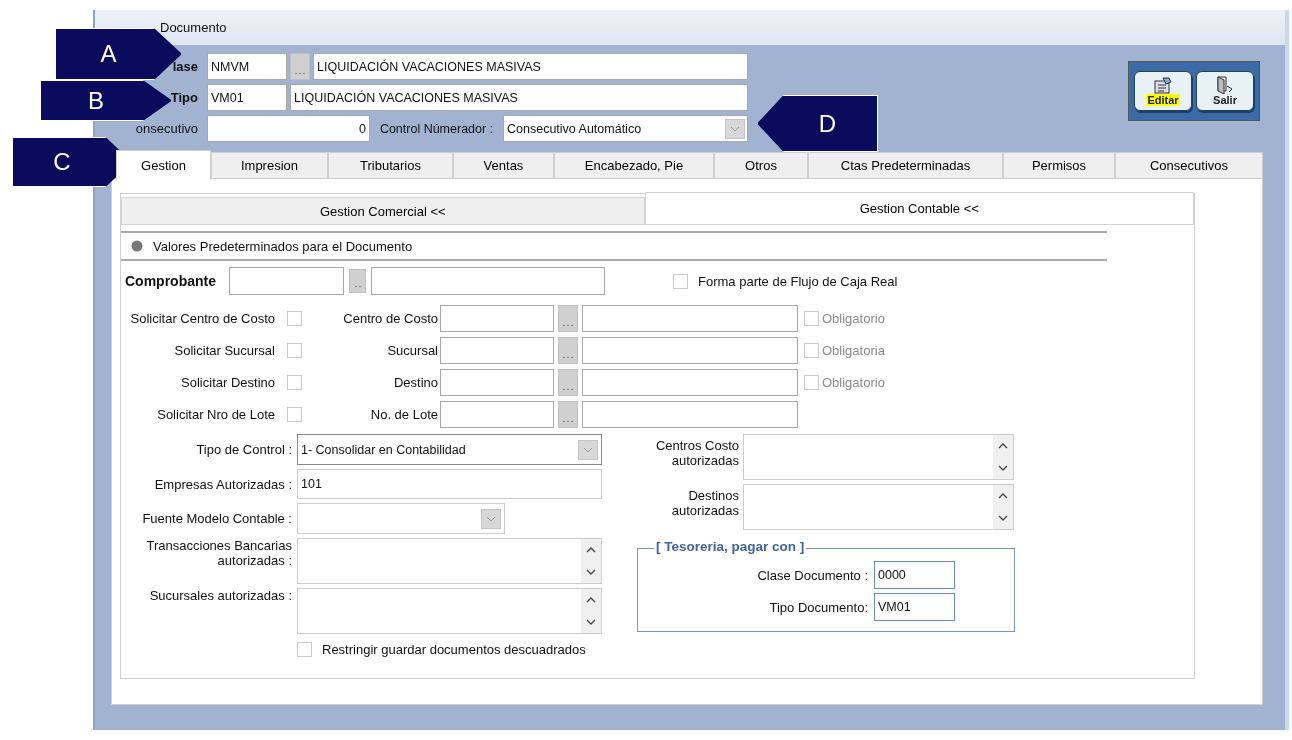  What do you see at coordinates (412, 350) in the screenshot?
I see `field-label: Sucursal` at bounding box center [412, 350].